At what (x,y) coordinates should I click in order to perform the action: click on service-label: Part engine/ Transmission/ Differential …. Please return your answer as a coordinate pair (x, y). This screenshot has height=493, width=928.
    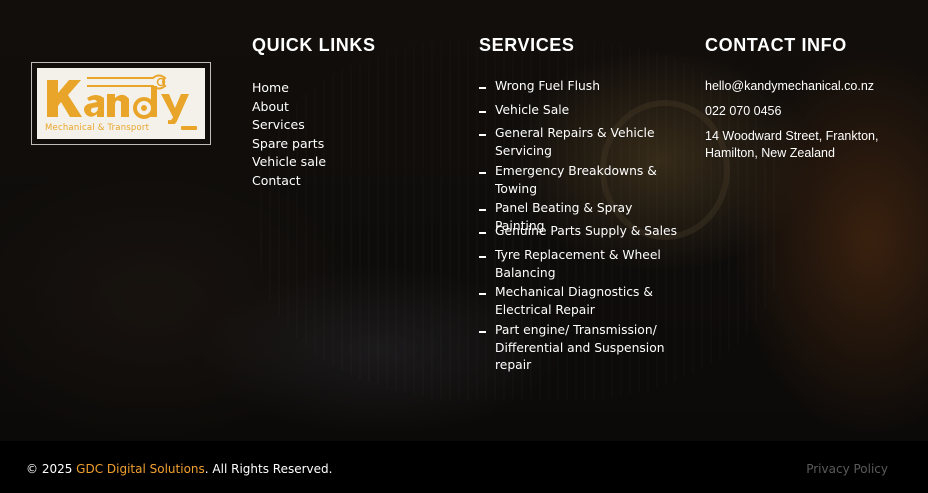
    Looking at the image, I should click on (580, 348).